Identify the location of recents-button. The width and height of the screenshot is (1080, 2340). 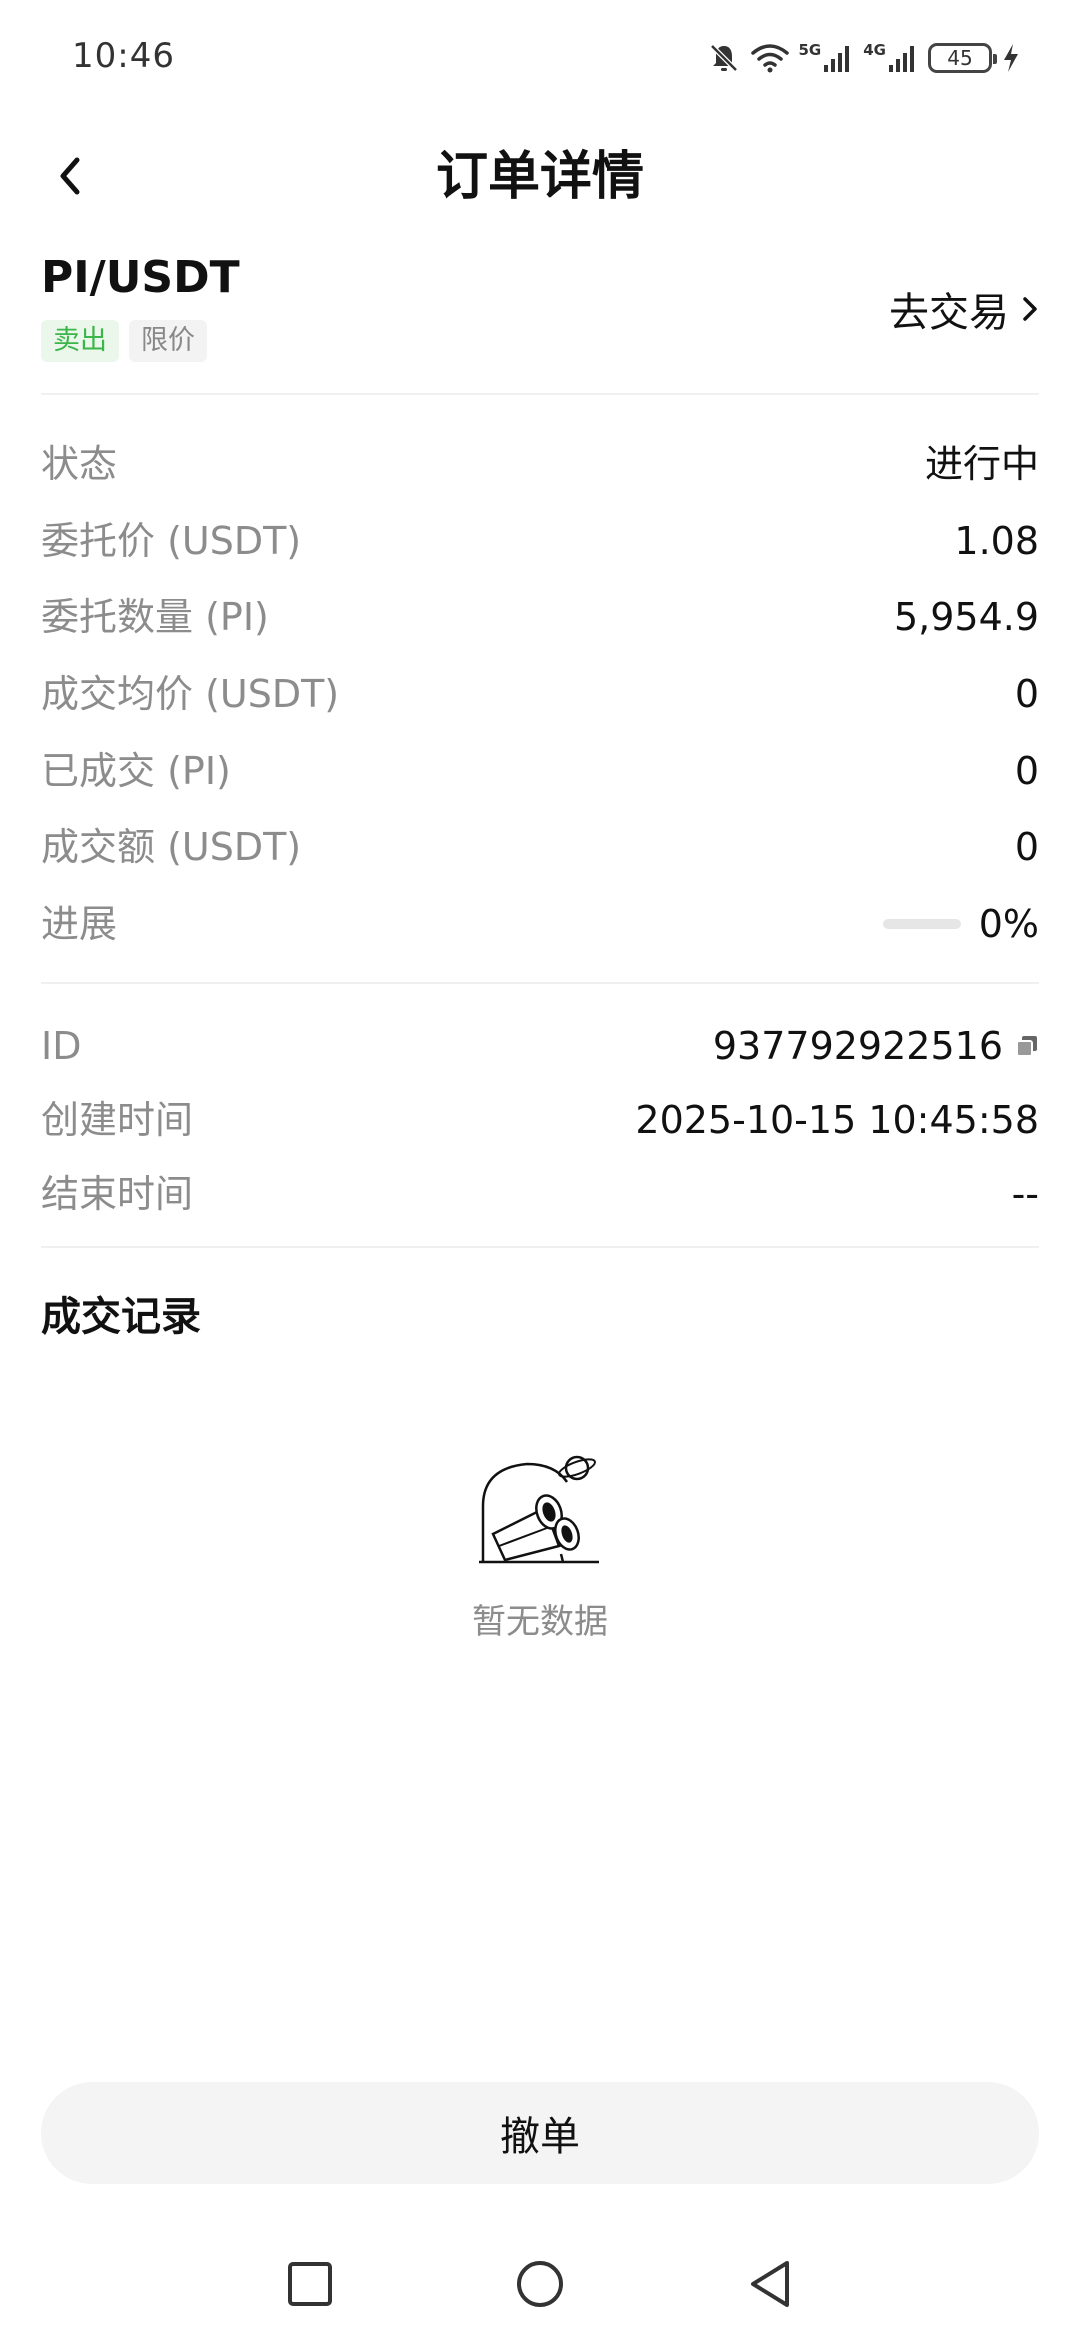
(310, 2284).